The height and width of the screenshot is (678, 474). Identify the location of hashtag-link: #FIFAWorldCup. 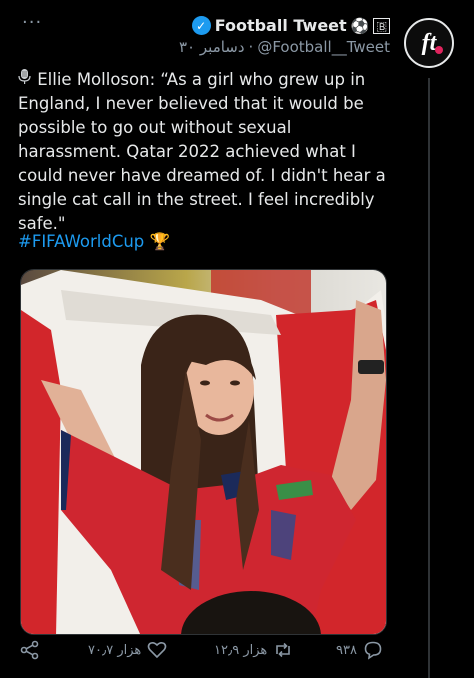
(81, 241).